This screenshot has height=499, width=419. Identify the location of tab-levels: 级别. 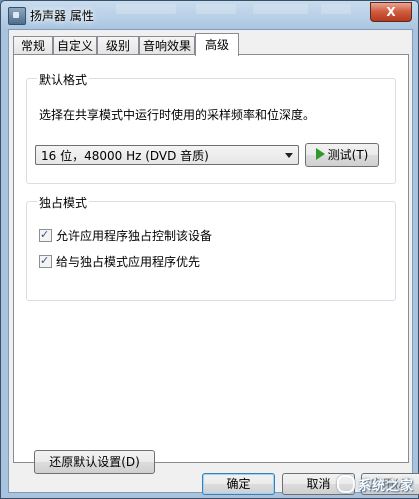
(118, 45).